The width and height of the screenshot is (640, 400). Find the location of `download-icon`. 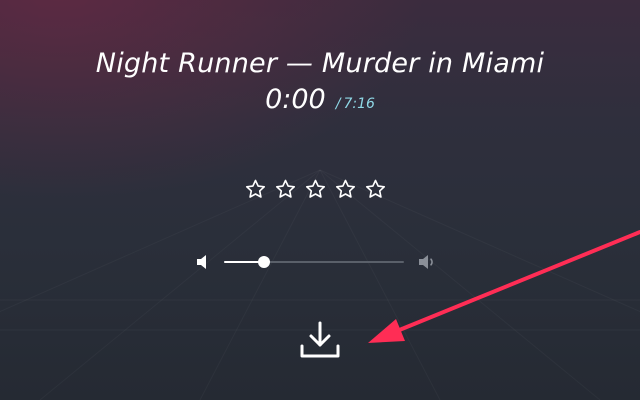

download-icon is located at coordinates (320, 339).